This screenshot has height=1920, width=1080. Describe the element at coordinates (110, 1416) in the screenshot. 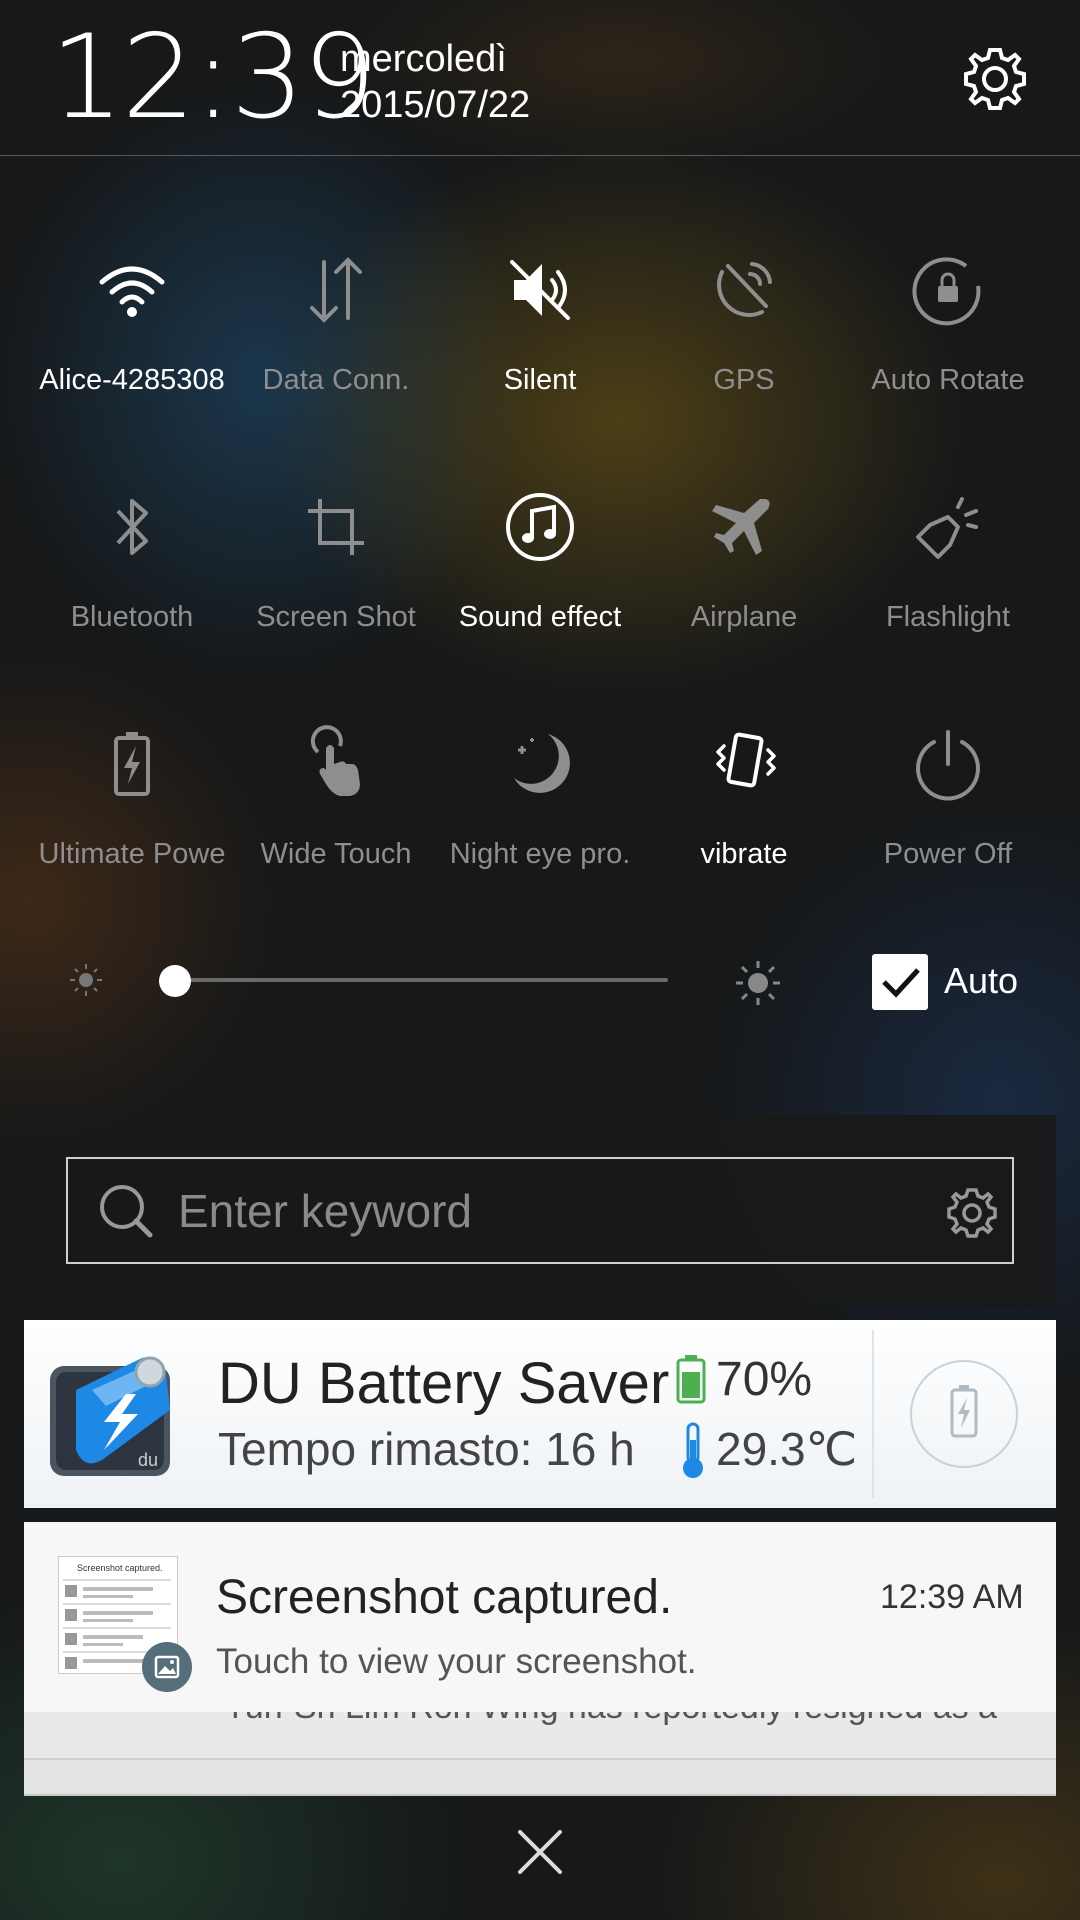

I see `du-battery-app-icon: du` at that location.